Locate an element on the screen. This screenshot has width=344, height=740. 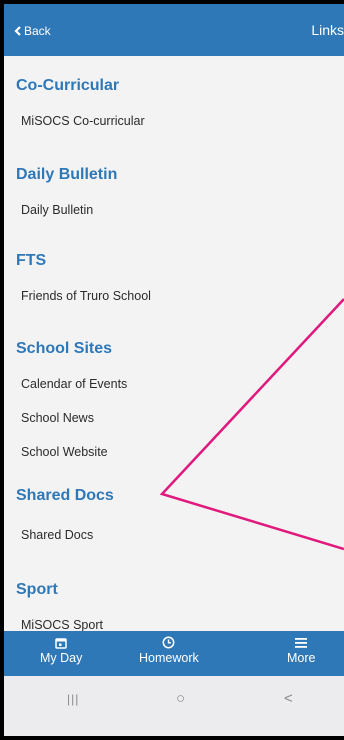
section-heading-sport: Sport is located at coordinates (37, 589).